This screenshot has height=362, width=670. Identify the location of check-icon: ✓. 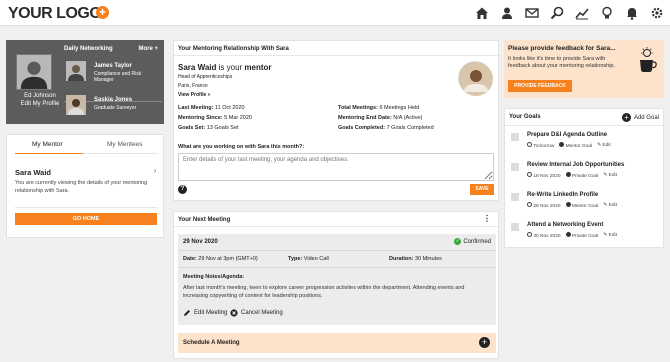
(458, 241).